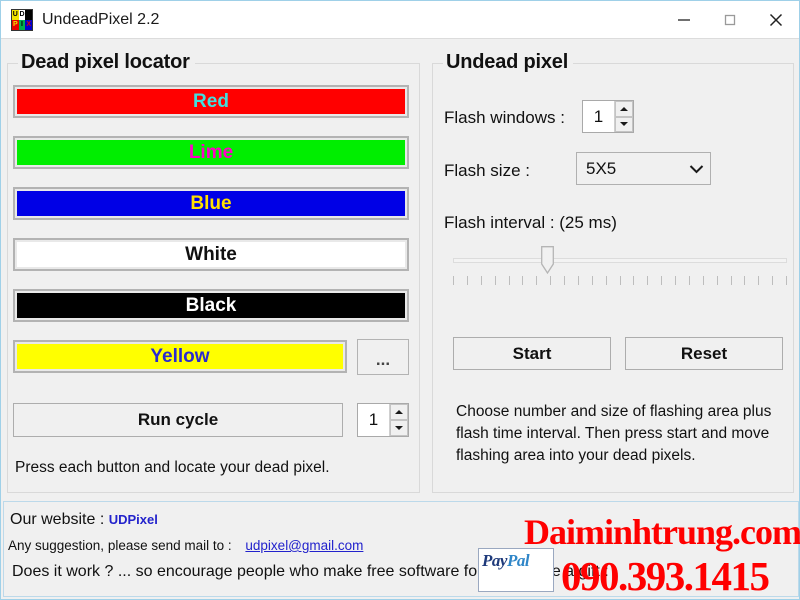  Describe the element at coordinates (508, 62) in the screenshot. I see `undead-pixel-title: Undead pixel` at that location.